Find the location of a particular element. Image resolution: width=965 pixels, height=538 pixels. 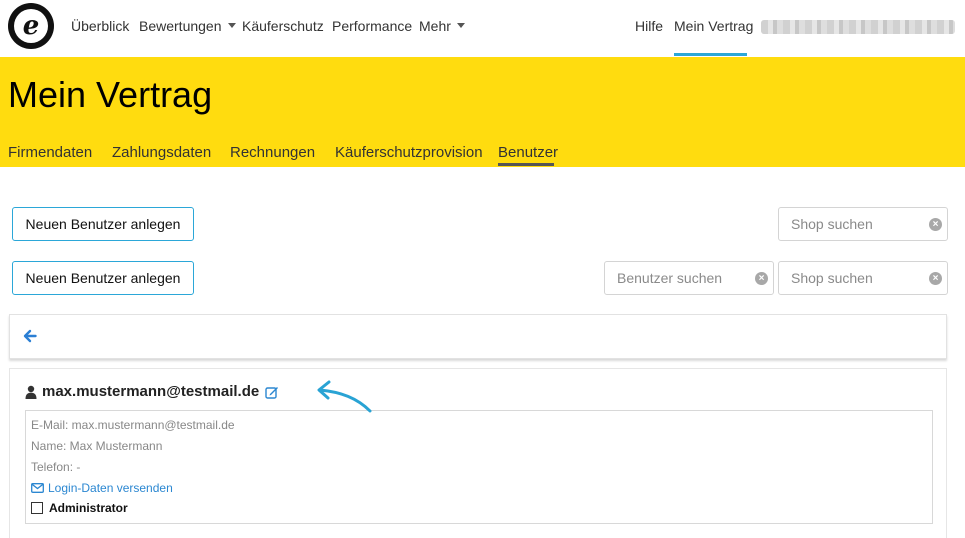

user-email-title: max.mustermann@testmail.de is located at coordinates (151, 391).